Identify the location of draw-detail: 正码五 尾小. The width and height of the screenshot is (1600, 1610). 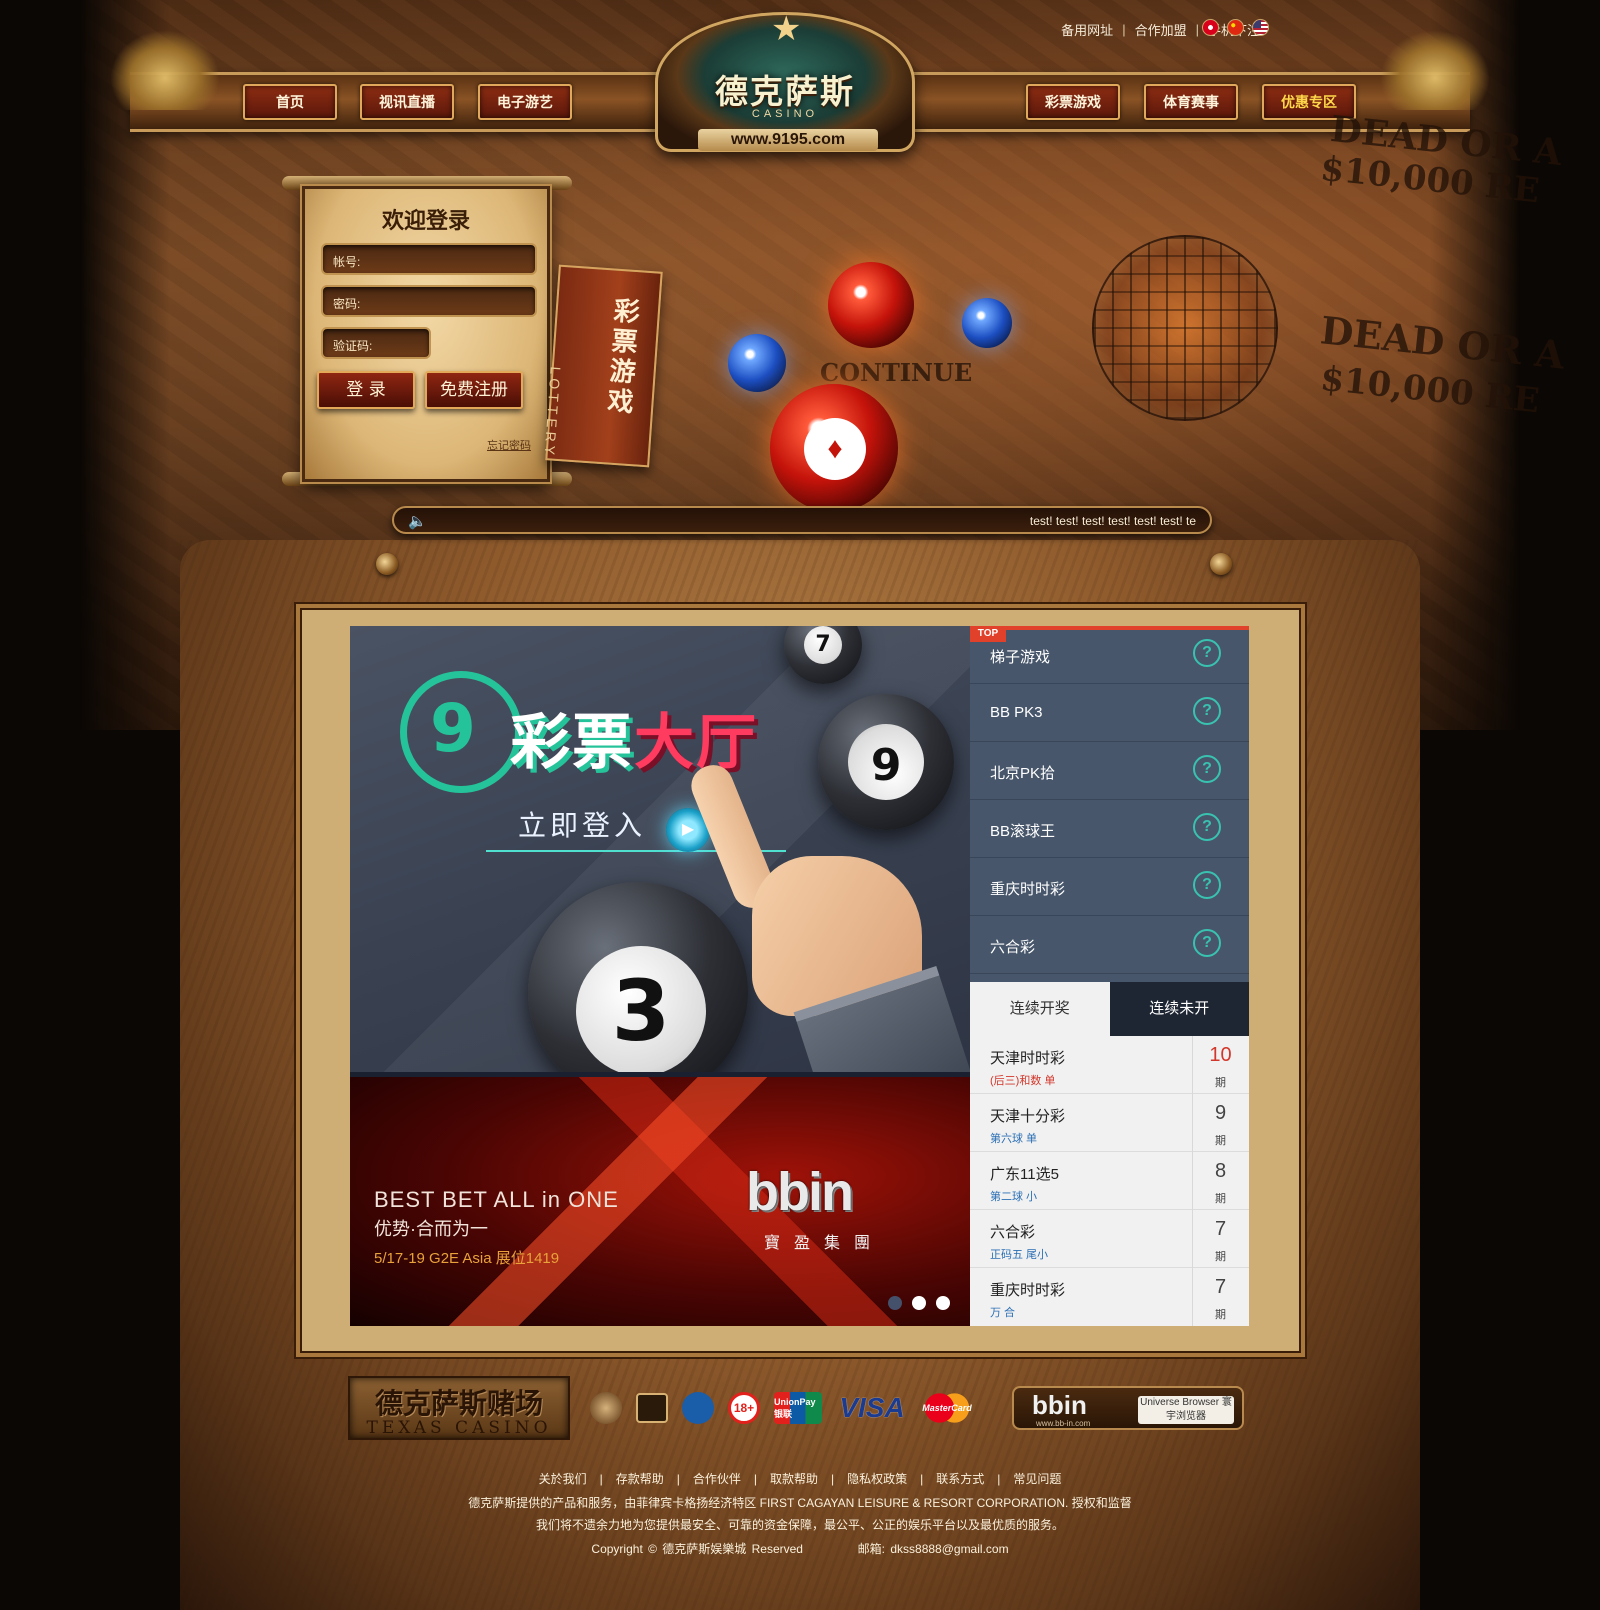
(1019, 1255).